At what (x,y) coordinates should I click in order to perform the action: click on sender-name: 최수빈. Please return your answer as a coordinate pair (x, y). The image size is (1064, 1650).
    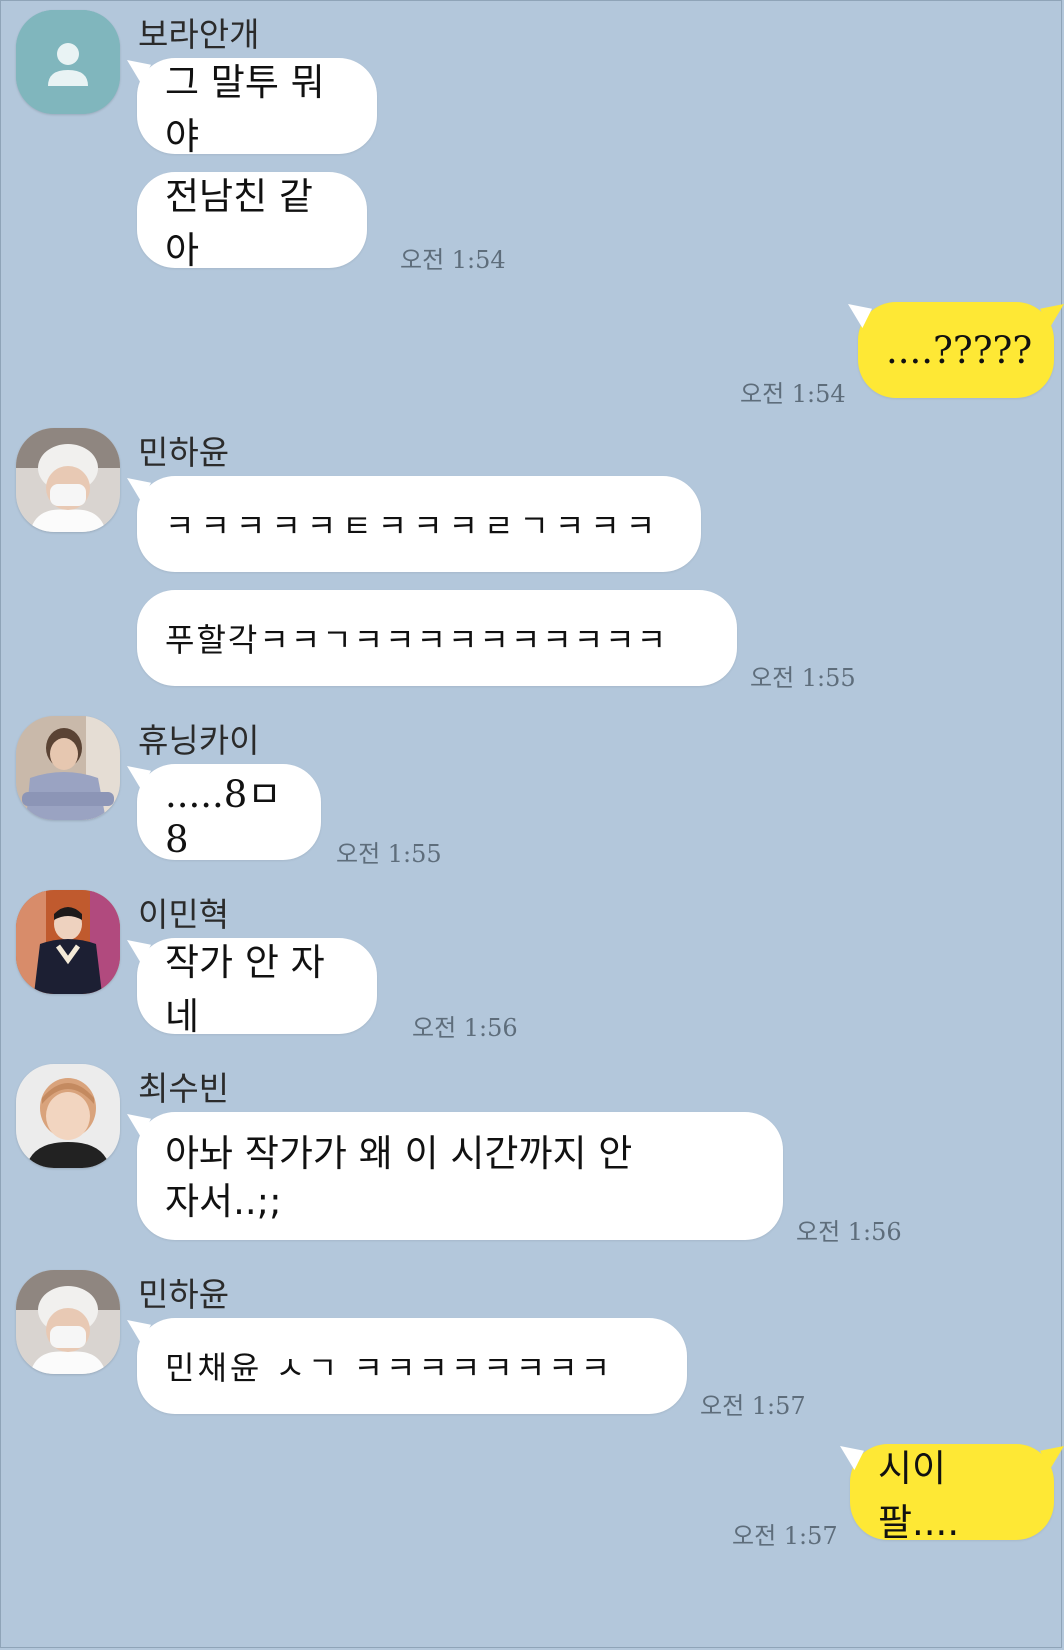
    Looking at the image, I should click on (184, 1088).